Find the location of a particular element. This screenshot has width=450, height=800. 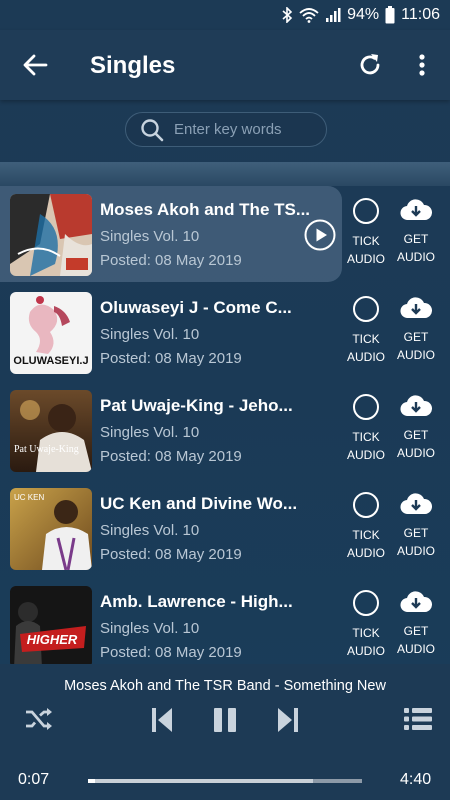

playlist-button is located at coordinates (418, 721).